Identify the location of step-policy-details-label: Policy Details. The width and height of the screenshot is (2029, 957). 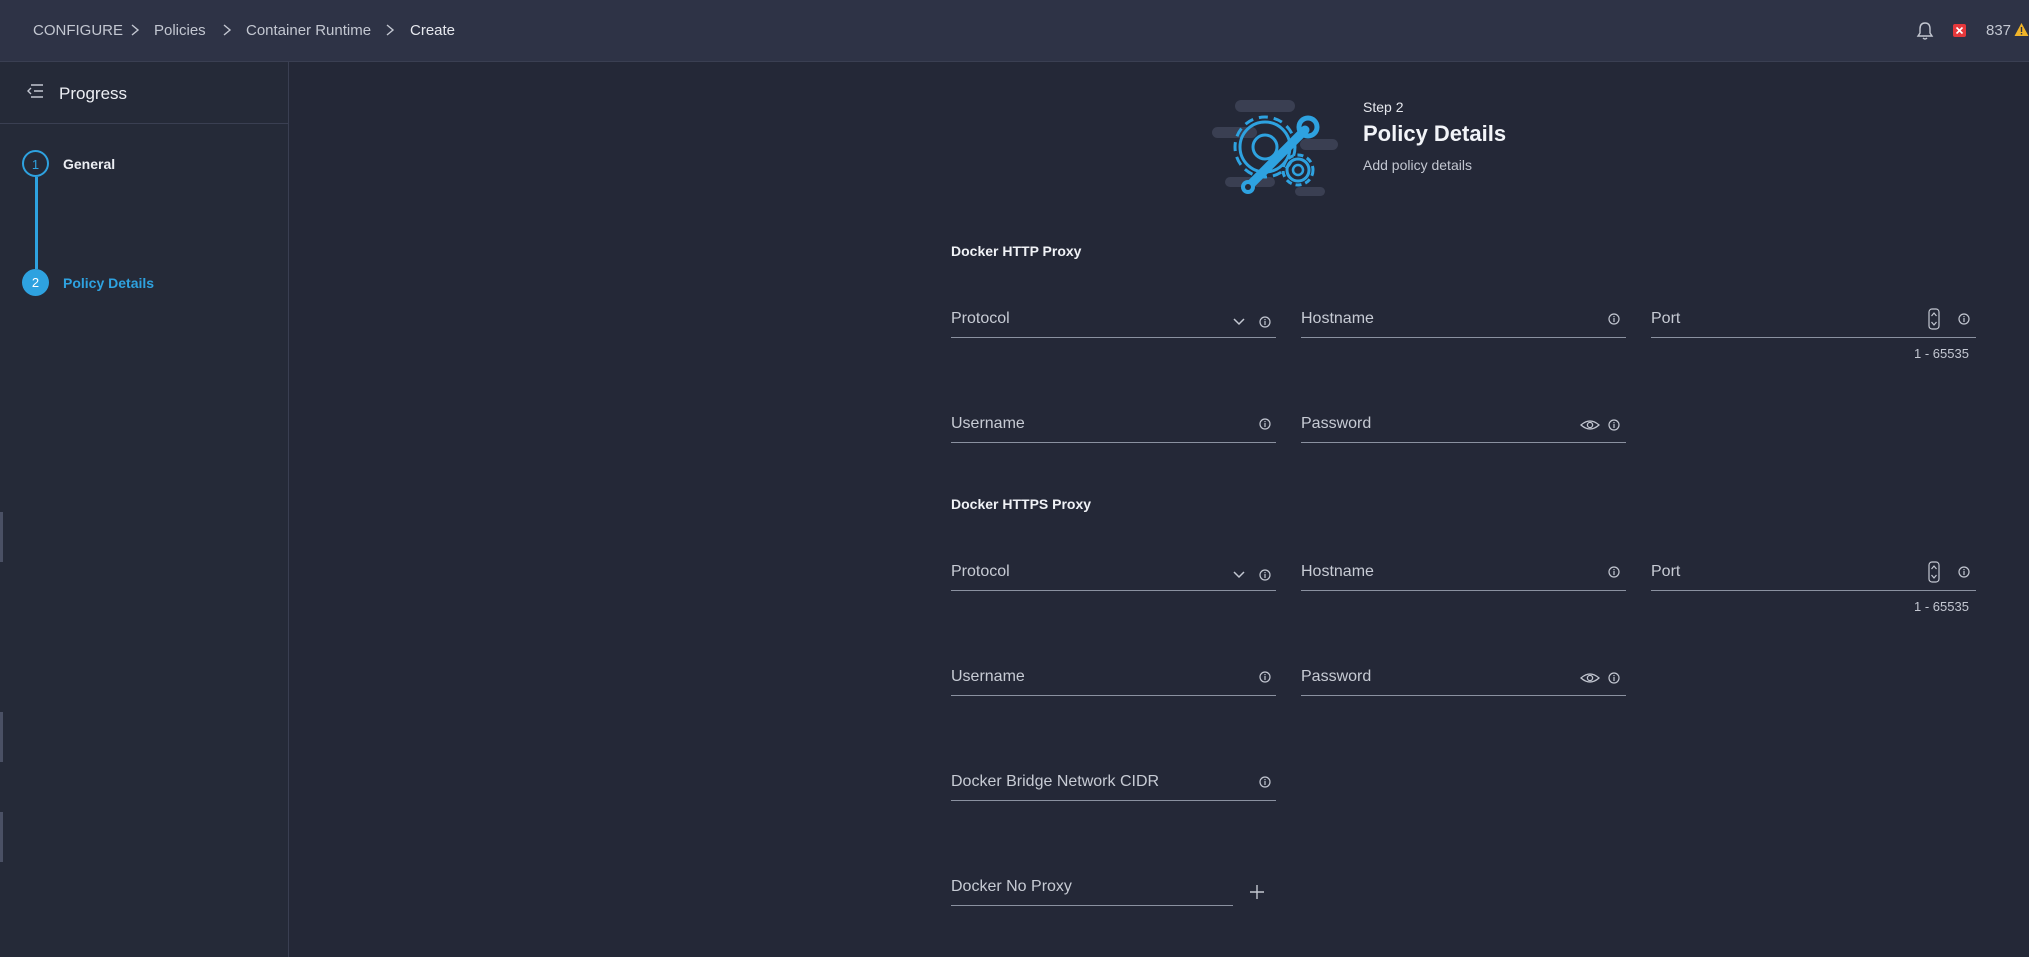
(108, 283).